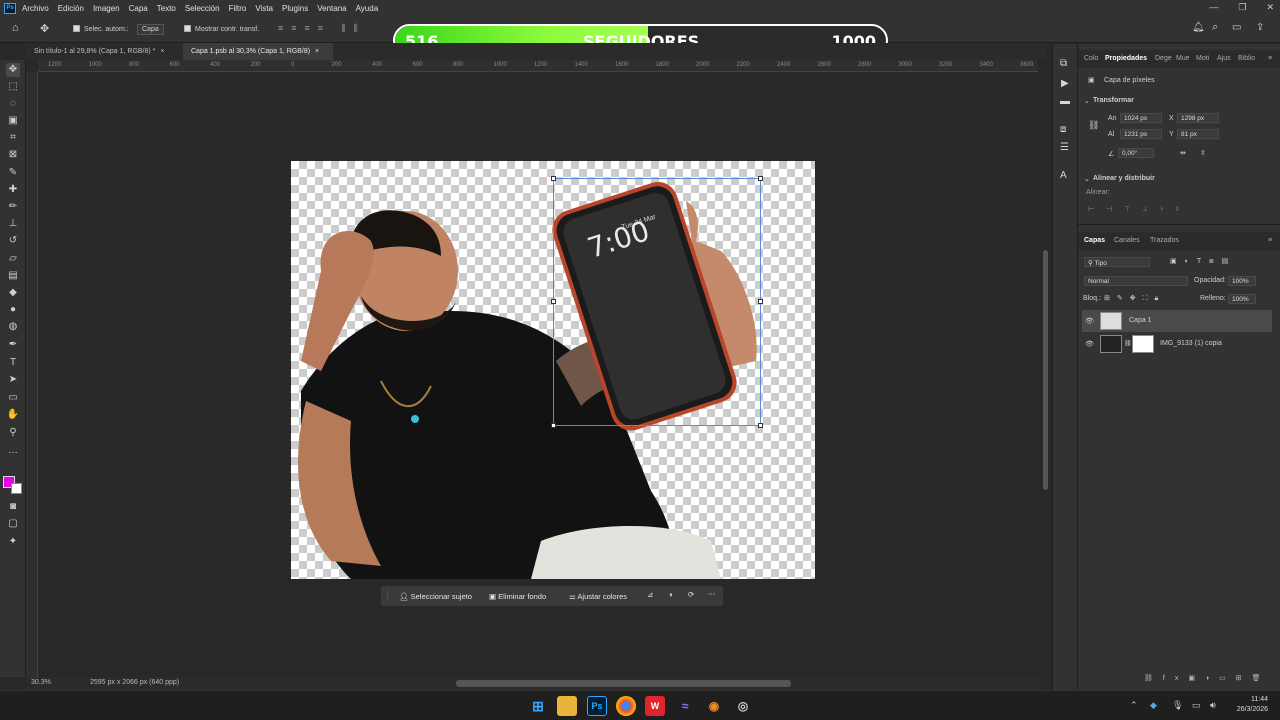 The height and width of the screenshot is (720, 1280). I want to click on start-icon: ⊞, so click(538, 706).